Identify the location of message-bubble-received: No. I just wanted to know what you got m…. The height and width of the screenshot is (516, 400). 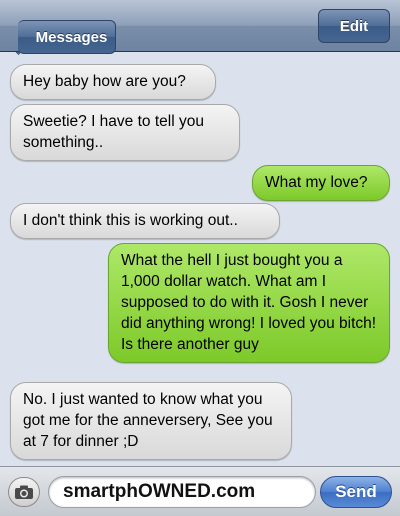
(151, 421).